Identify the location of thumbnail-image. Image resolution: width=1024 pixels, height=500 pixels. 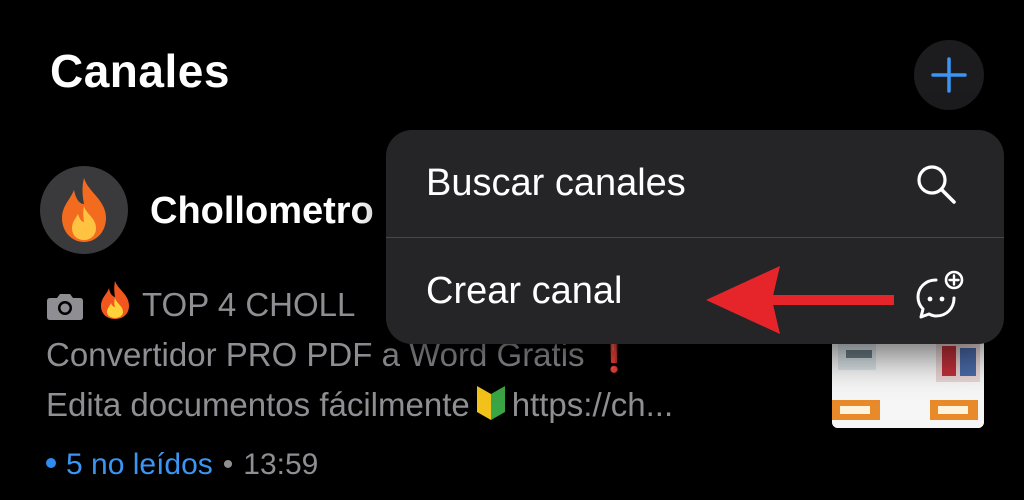
(908, 382).